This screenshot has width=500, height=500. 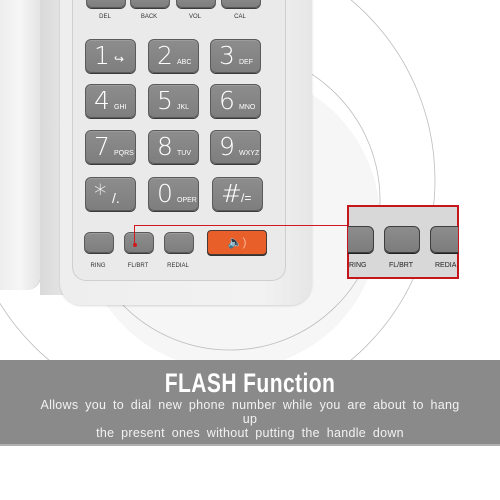 What do you see at coordinates (227, 55) in the screenshot?
I see `key-digit: 3` at bounding box center [227, 55].